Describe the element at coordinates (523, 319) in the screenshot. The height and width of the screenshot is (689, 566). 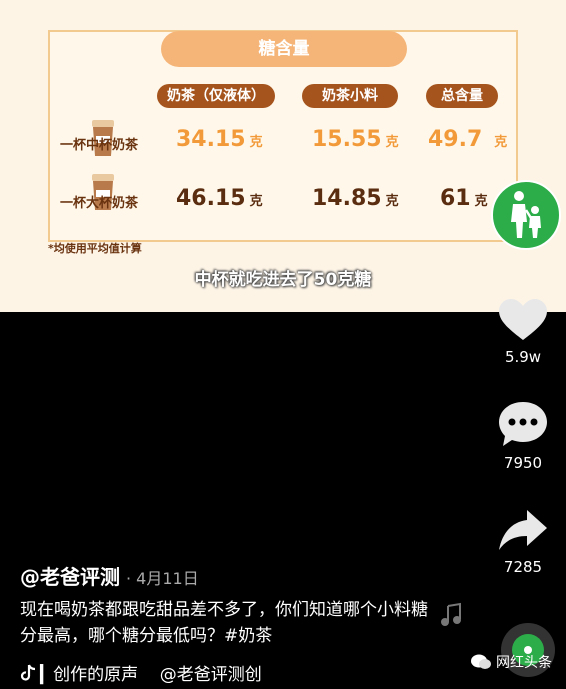
I see `heart-icon` at that location.